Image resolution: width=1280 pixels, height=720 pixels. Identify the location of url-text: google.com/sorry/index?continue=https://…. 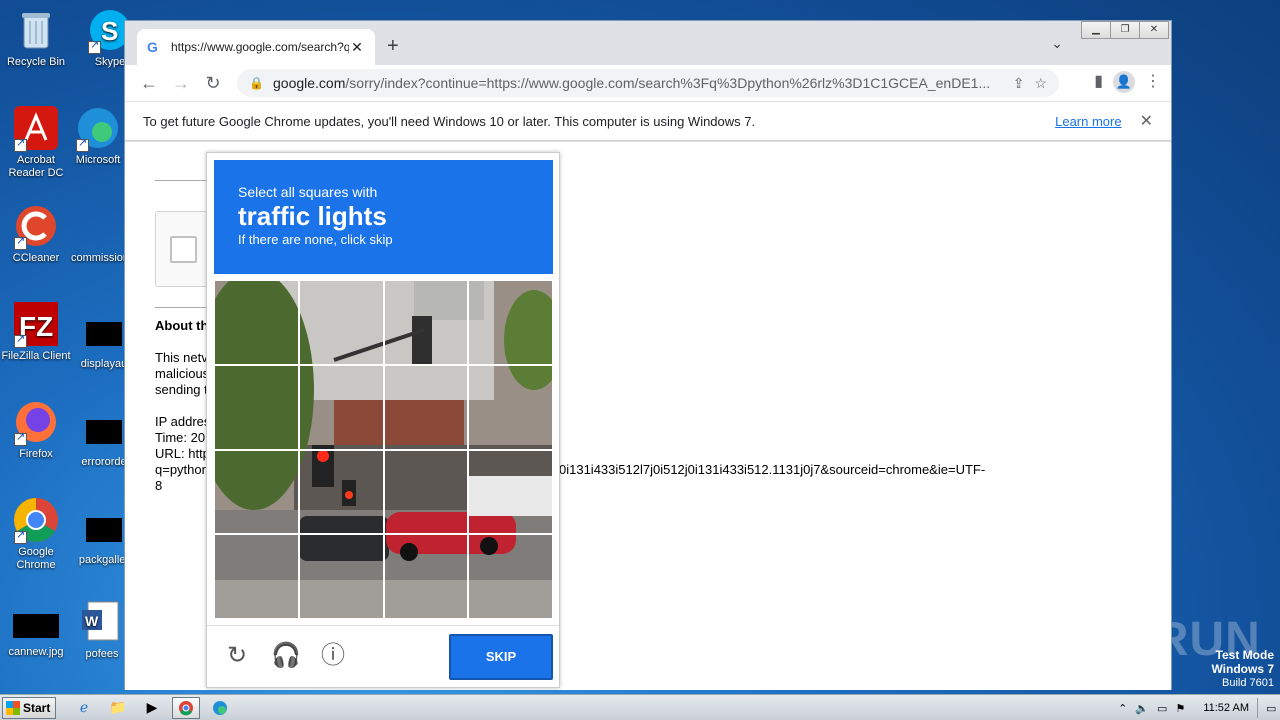
(638, 83).